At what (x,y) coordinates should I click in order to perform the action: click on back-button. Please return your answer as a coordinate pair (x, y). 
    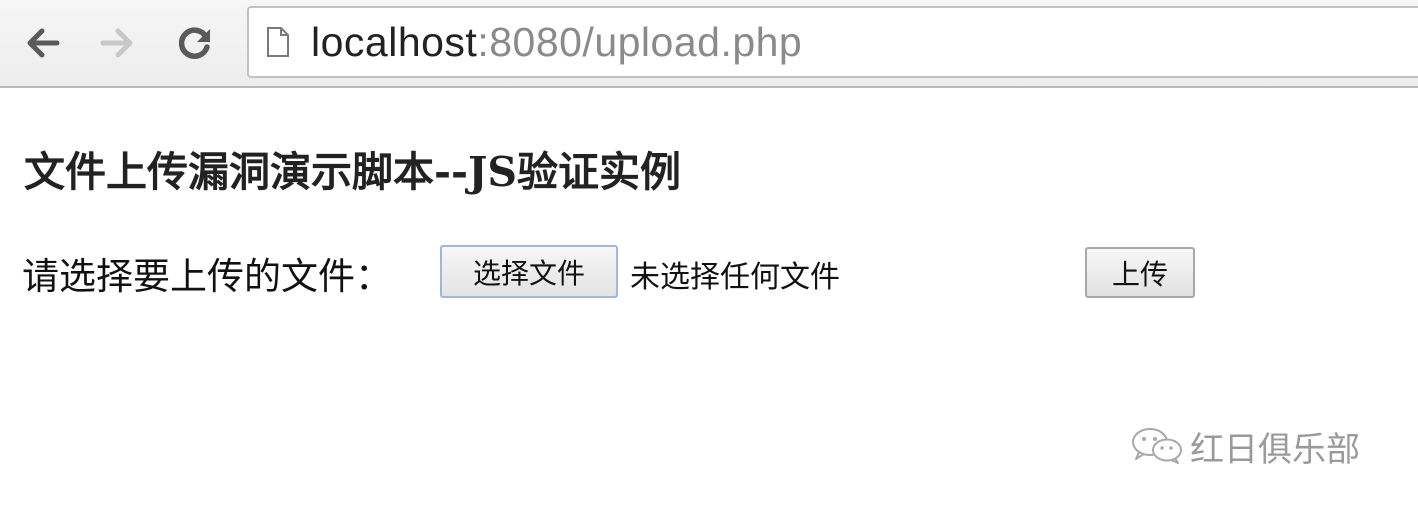
    Looking at the image, I should click on (43, 43).